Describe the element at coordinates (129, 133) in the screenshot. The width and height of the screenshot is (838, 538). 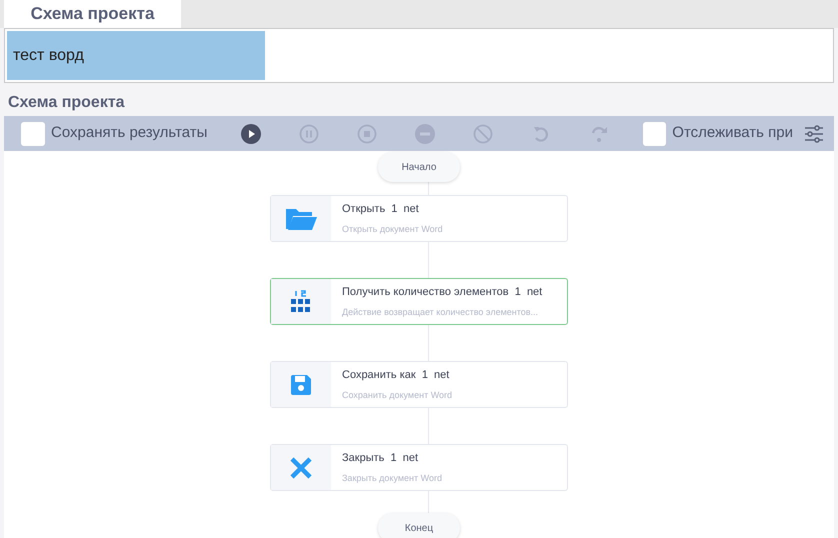
I see `checkbox-label: Сохранять результаты` at that location.